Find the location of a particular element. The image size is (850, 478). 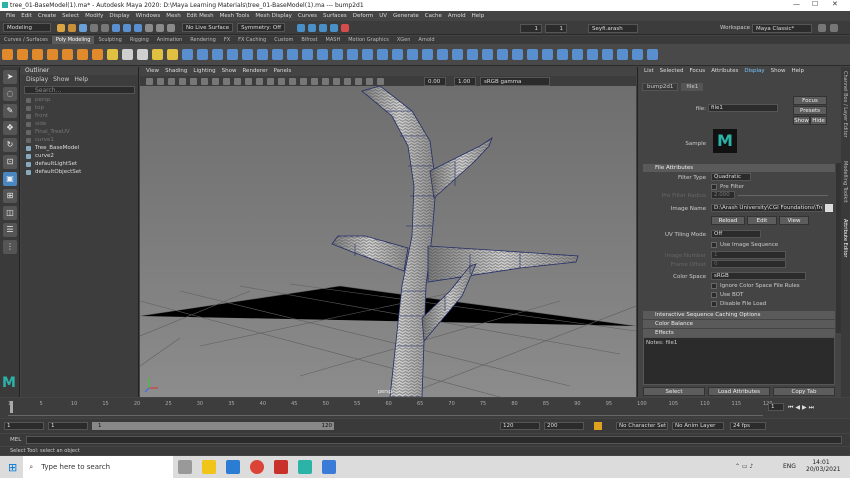

isolate-select-icon is located at coordinates (347, 81).